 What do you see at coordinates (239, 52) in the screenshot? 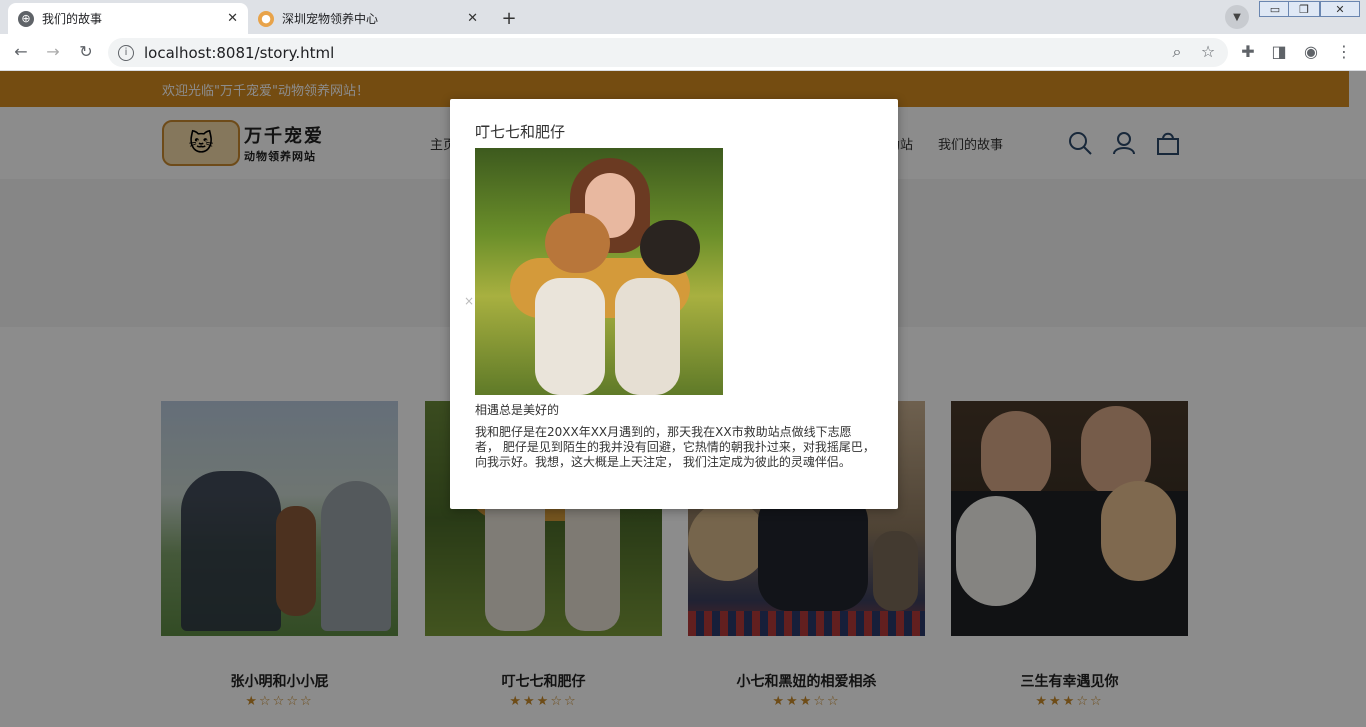
I see `url-text: localhost:8081/story.html` at bounding box center [239, 52].